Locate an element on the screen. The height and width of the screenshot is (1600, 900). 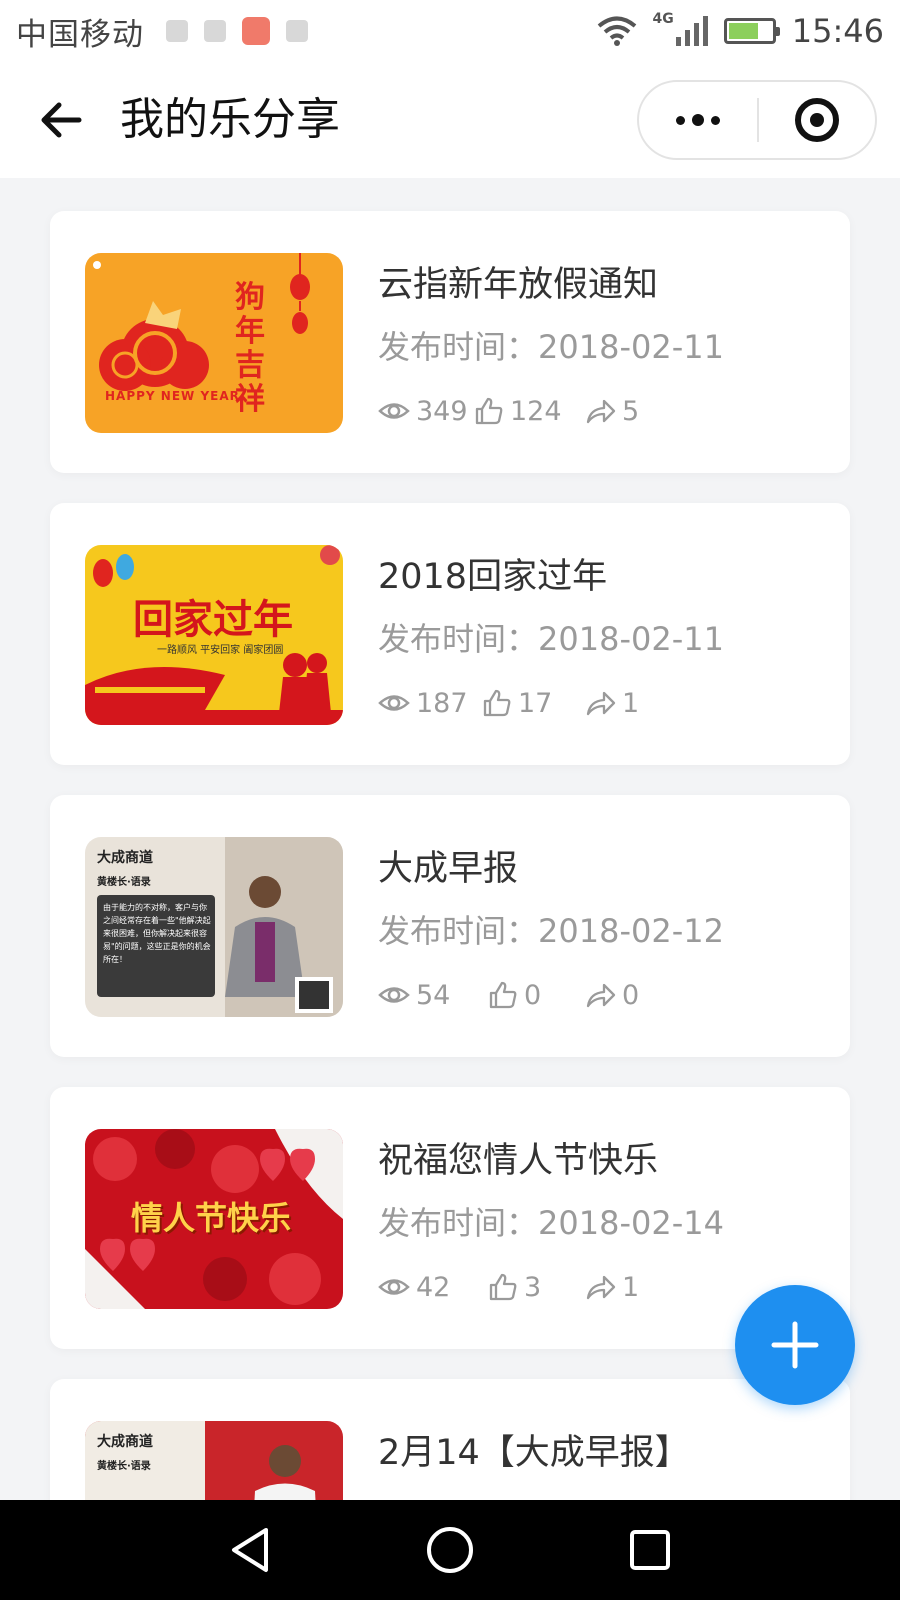
plus-icon is located at coordinates (795, 1345).